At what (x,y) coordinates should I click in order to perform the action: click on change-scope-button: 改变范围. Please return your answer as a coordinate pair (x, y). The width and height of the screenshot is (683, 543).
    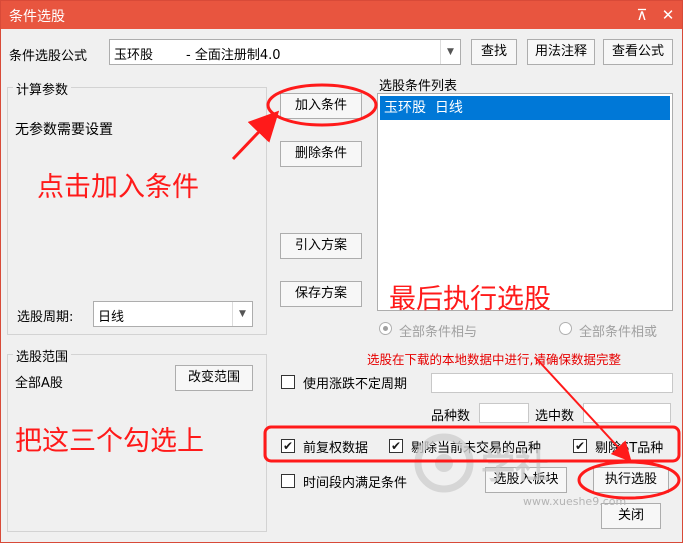
    Looking at the image, I should click on (214, 378).